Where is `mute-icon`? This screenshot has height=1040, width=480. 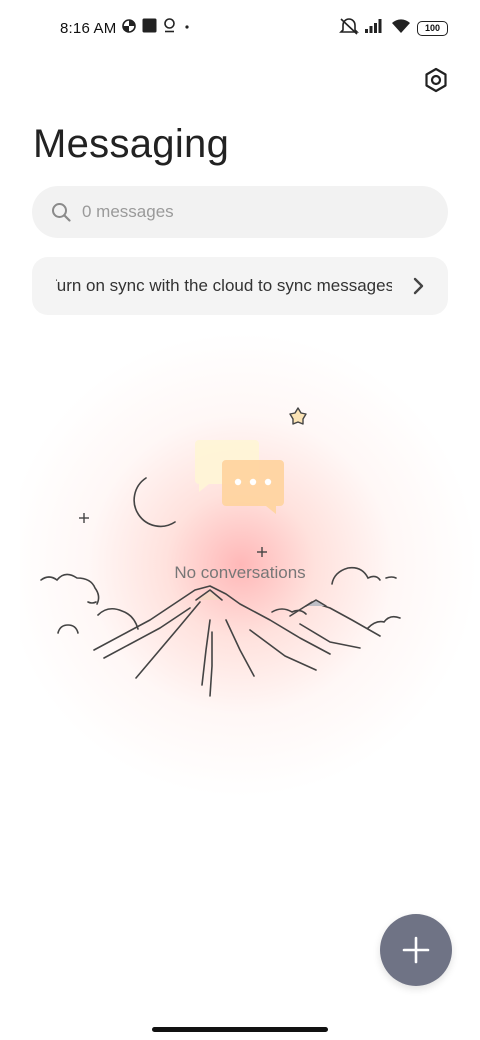 mute-icon is located at coordinates (349, 28).